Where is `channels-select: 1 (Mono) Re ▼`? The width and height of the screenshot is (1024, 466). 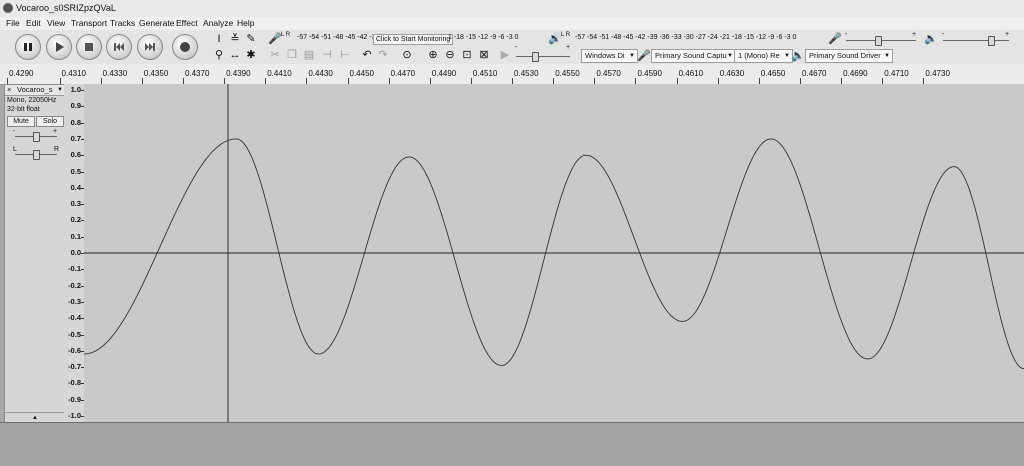 channels-select: 1 (Mono) Re ▼ is located at coordinates (763, 56).